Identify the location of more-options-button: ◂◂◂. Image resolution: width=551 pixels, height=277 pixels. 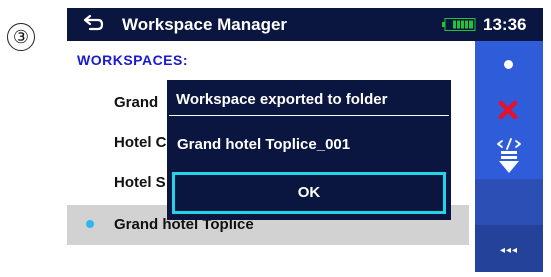
(509, 248).